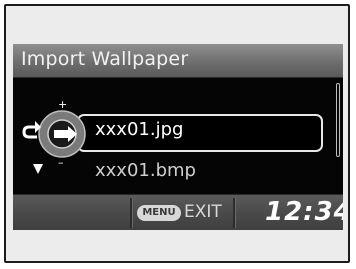 Image resolution: width=356 pixels, height=269 pixels. I want to click on dial-minus-label: –, so click(61, 162).